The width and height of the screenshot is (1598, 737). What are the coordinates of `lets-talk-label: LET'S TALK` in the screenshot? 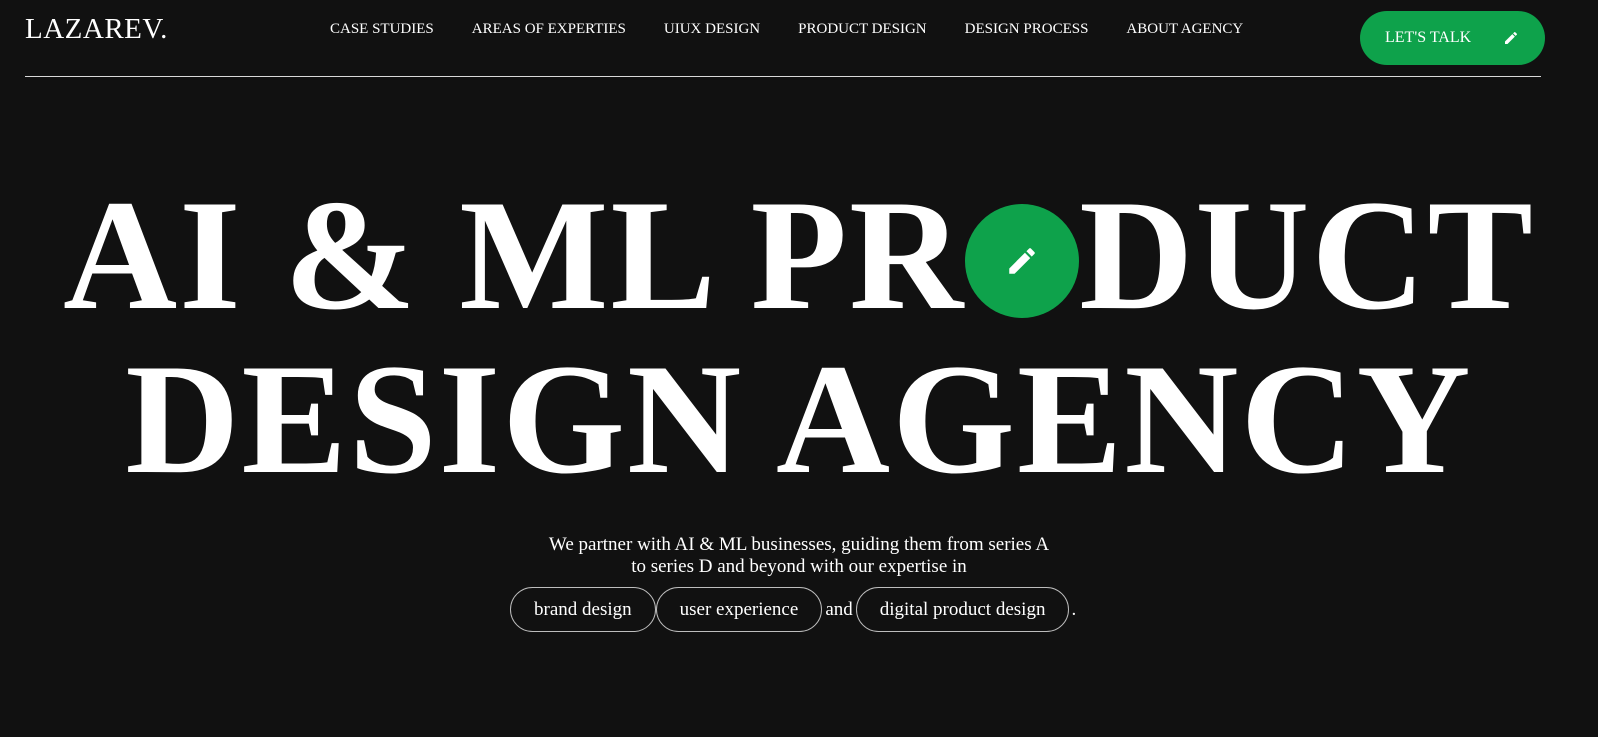 It's located at (1428, 37).